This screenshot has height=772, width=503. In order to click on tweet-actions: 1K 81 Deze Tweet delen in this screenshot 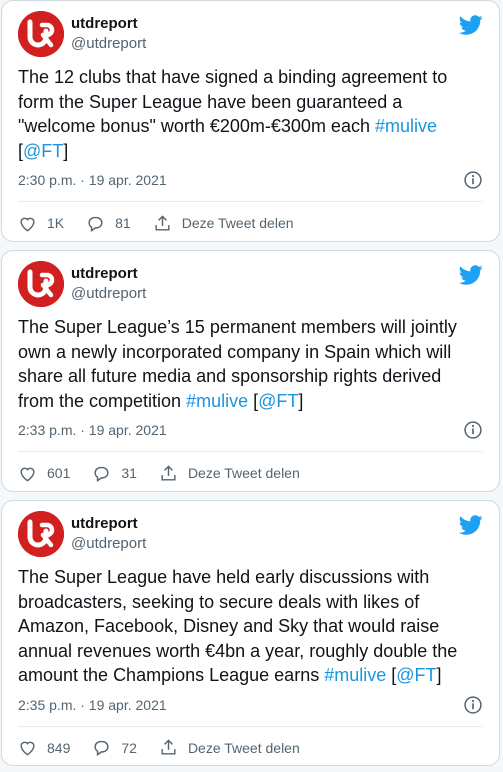, I will do `click(250, 223)`.